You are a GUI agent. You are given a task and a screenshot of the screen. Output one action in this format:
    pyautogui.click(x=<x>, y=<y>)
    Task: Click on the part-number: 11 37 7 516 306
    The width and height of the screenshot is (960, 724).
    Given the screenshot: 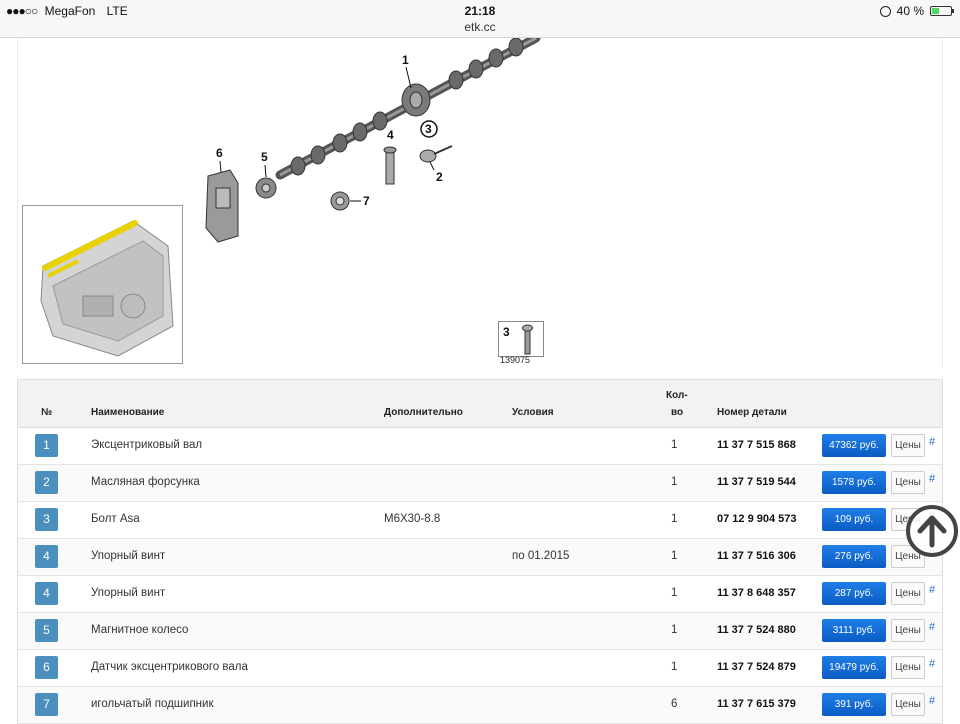 What is the action you would take?
    pyautogui.click(x=756, y=556)
    